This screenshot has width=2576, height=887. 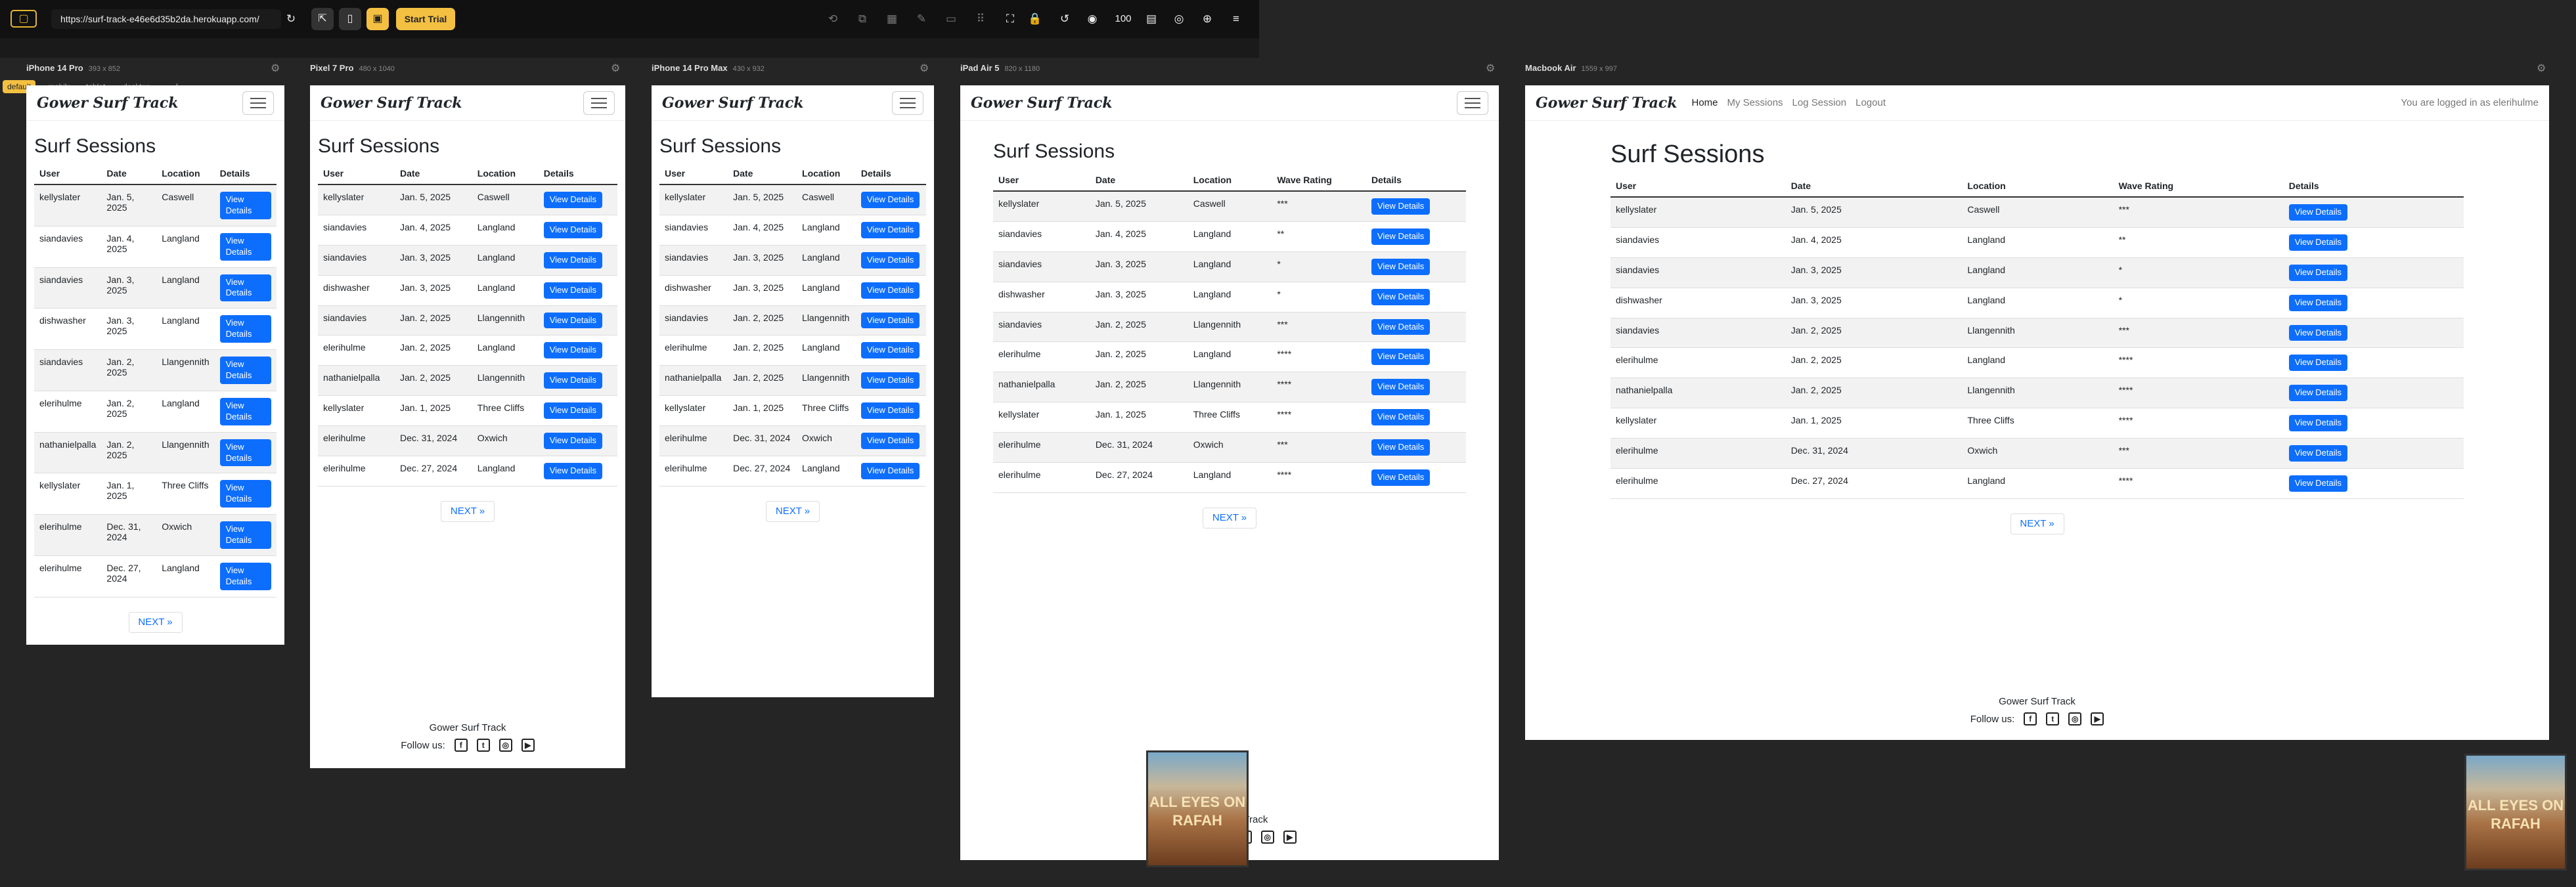 I want to click on nav-link: Log Session, so click(x=1819, y=102).